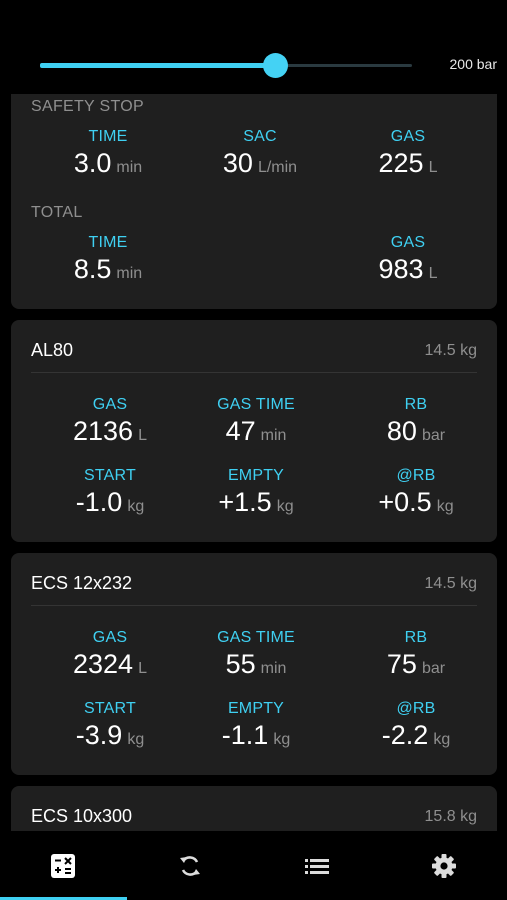 This screenshot has width=507, height=900. I want to click on tank-empty-value: -1.1, so click(245, 735).